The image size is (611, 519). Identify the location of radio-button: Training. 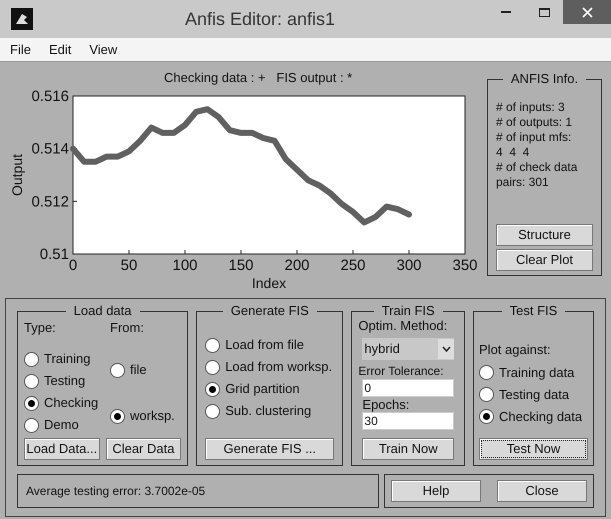
(67, 359).